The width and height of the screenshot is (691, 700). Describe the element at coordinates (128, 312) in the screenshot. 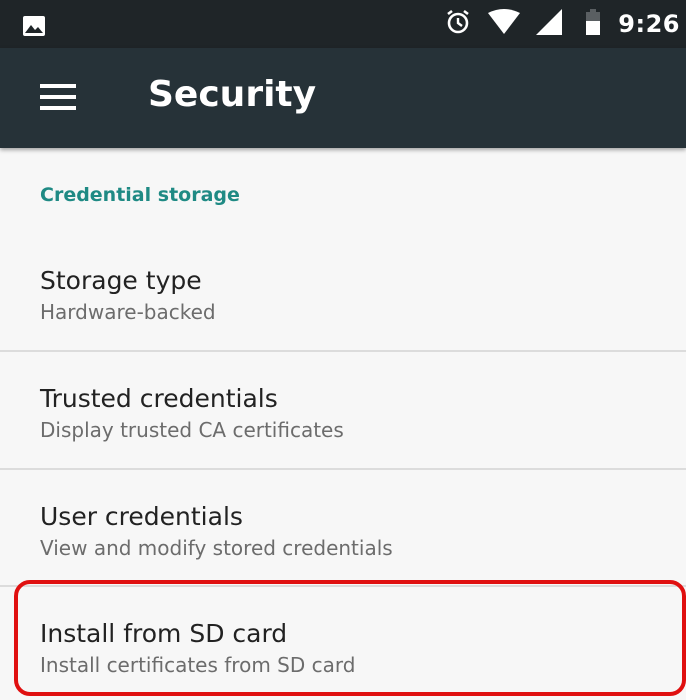

I see `pref-item-summary: Hardware-backed` at that location.